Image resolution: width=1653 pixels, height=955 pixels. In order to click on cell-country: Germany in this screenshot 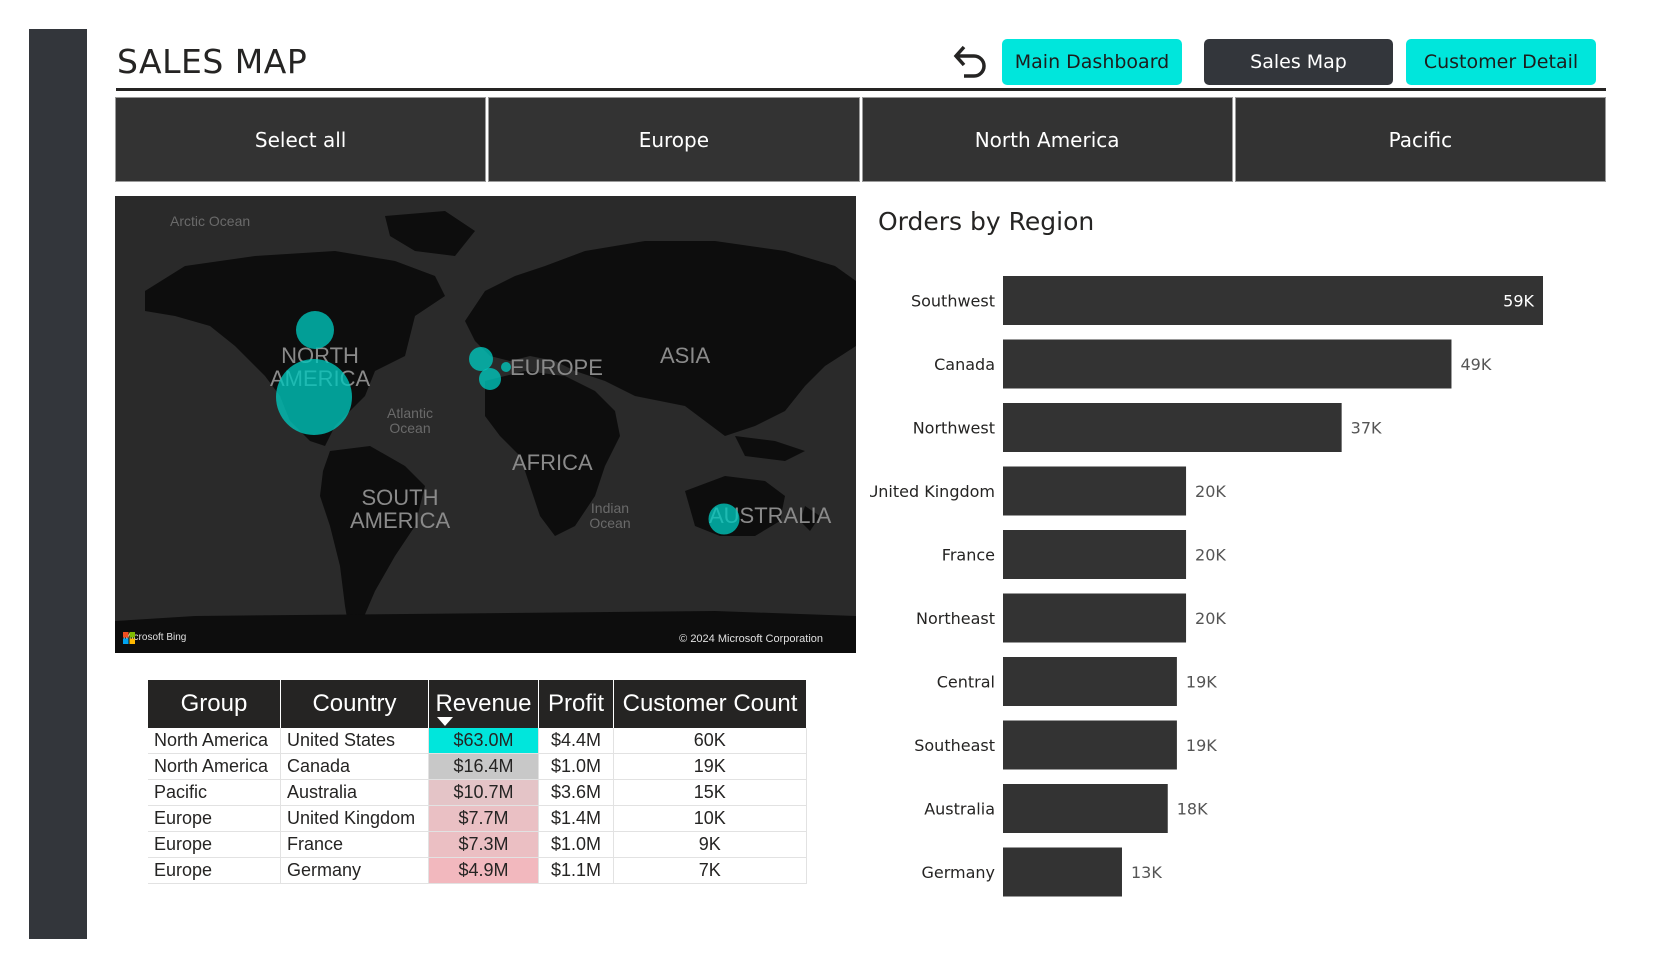, I will do `click(354, 870)`.